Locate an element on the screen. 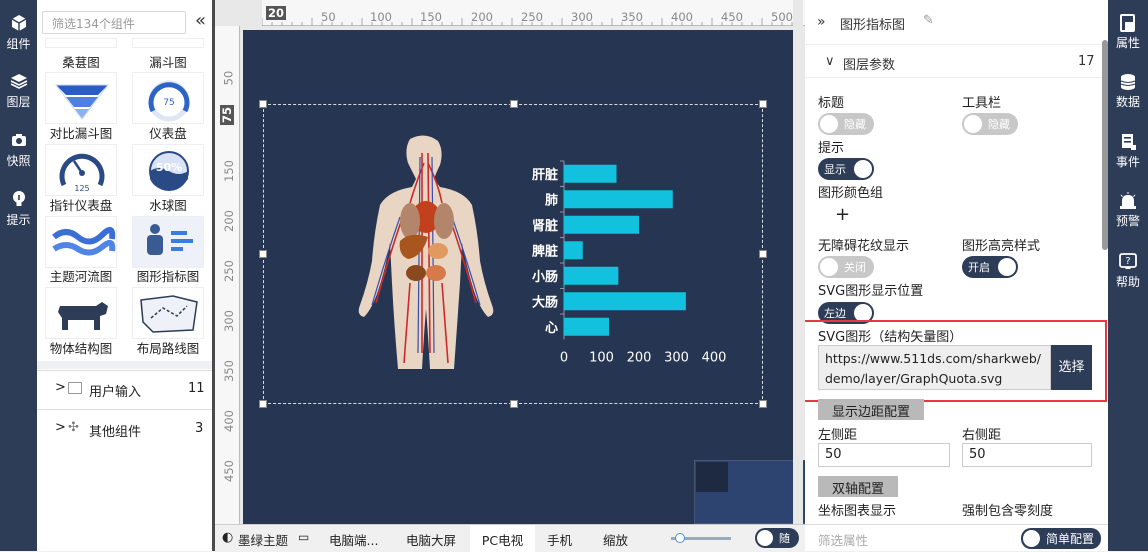 The image size is (1148, 552). left-rail: 组件 图层 快照 提示 is located at coordinates (18, 275).